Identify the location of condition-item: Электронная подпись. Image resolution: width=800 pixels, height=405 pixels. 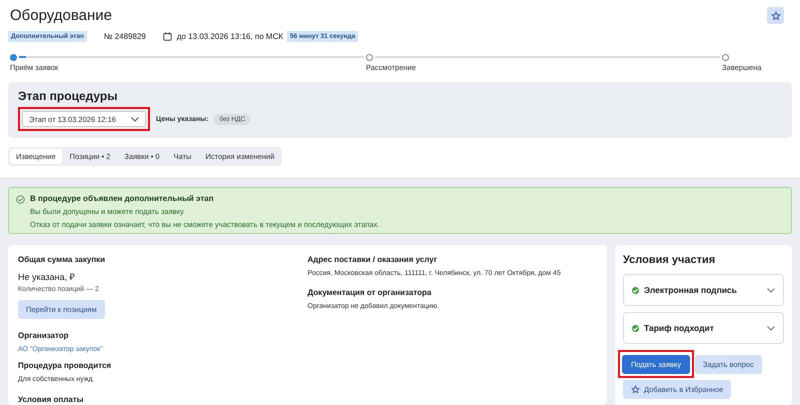
(703, 290).